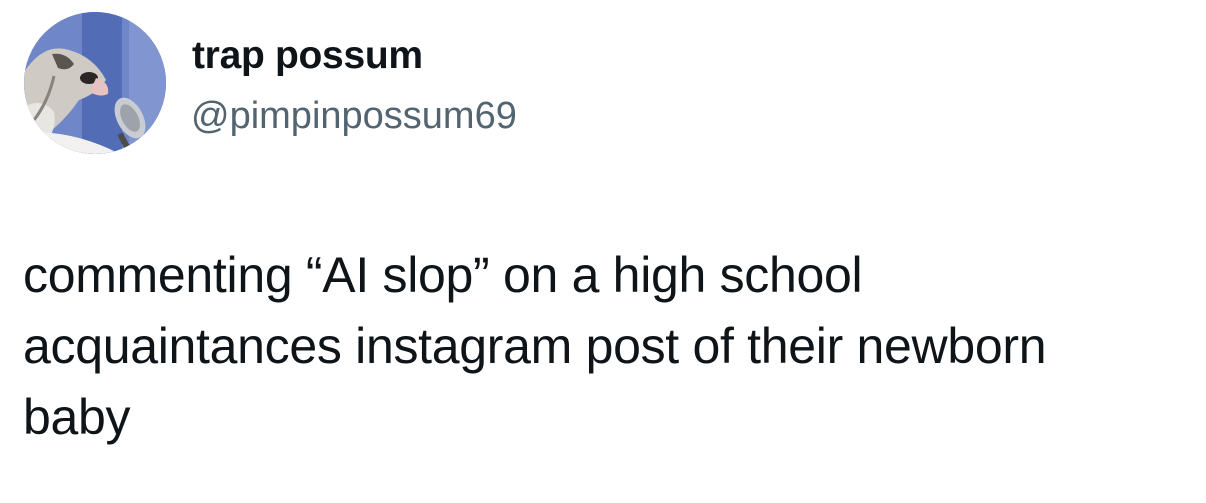  What do you see at coordinates (307, 56) in the screenshot?
I see `display-name: trap possum` at bounding box center [307, 56].